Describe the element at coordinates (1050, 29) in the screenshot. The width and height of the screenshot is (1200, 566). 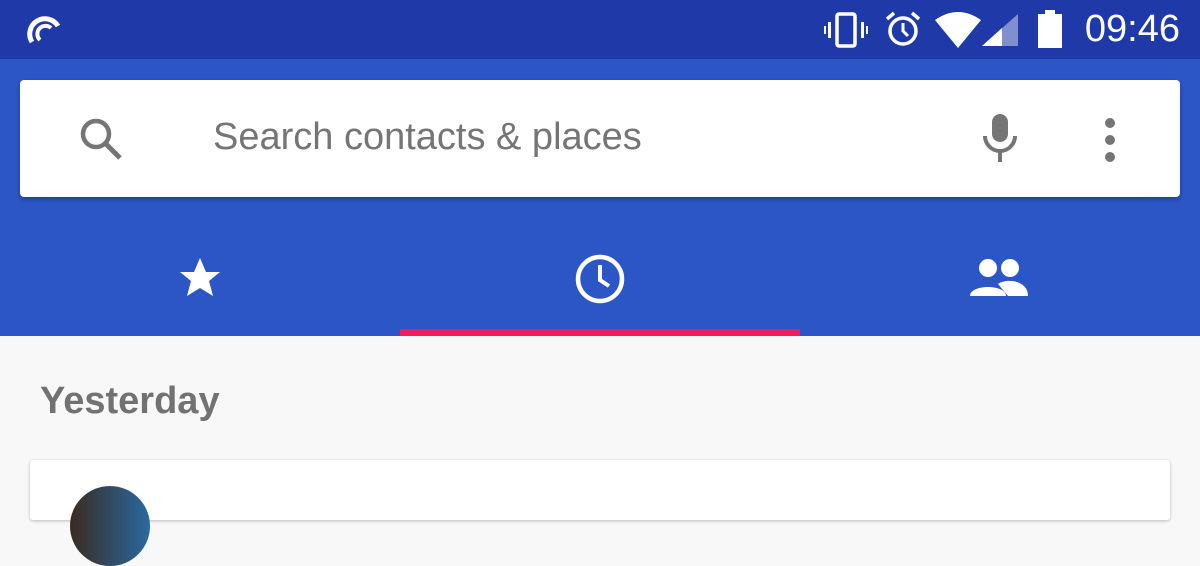
I see `battery-icon` at that location.